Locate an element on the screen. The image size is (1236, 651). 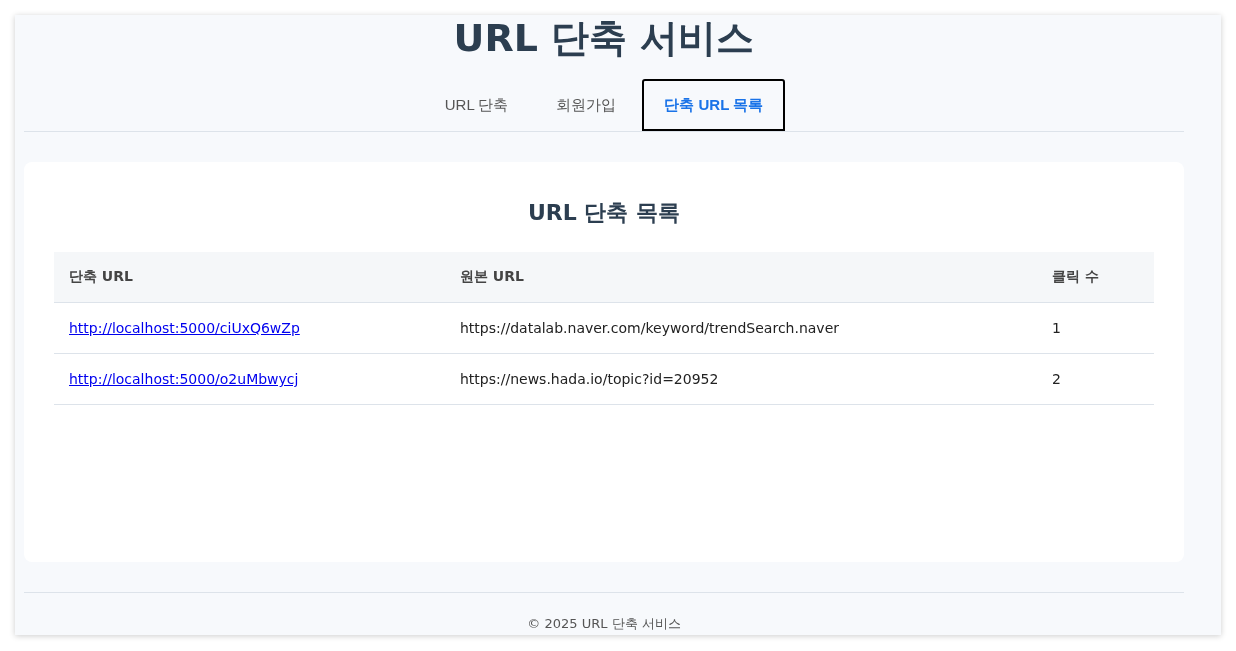
column-header: 원본 URL is located at coordinates (741, 277).